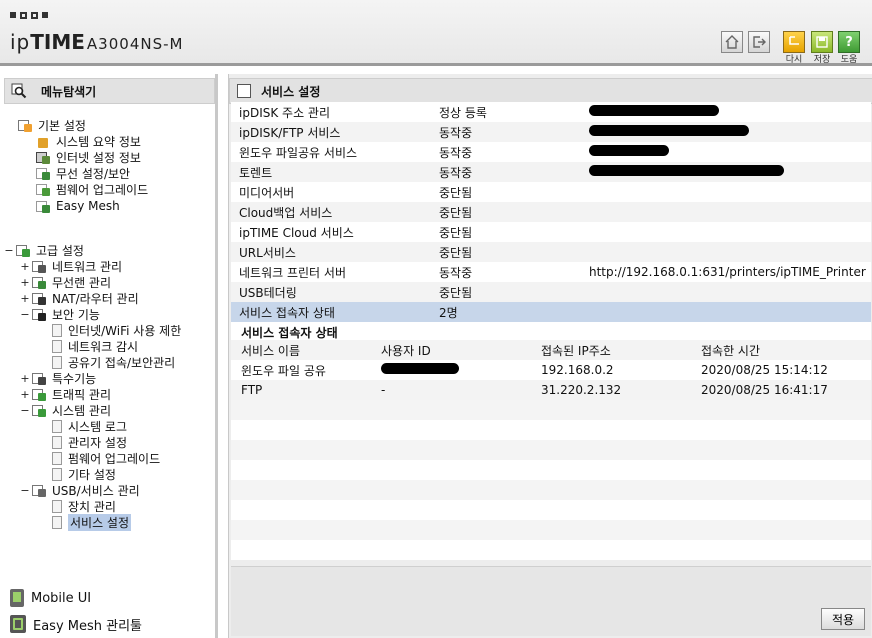  Describe the element at coordinates (551, 132) in the screenshot. I see `service-row: ipDISK/FTP 서비스 동작중` at that location.